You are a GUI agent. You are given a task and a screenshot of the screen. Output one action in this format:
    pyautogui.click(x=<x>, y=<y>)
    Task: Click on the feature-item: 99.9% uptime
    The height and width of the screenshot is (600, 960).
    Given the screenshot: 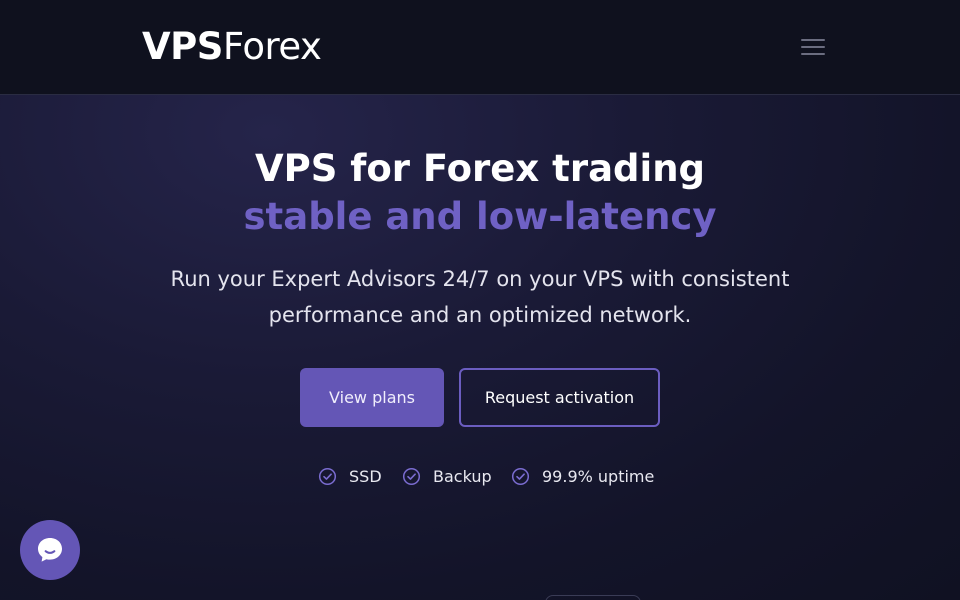 What is the action you would take?
    pyautogui.click(x=582, y=476)
    